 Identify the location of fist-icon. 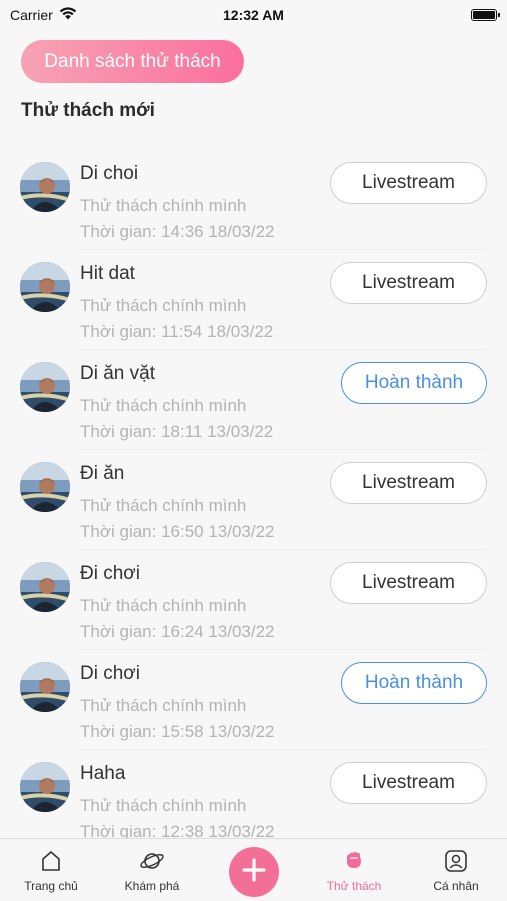
(354, 862).